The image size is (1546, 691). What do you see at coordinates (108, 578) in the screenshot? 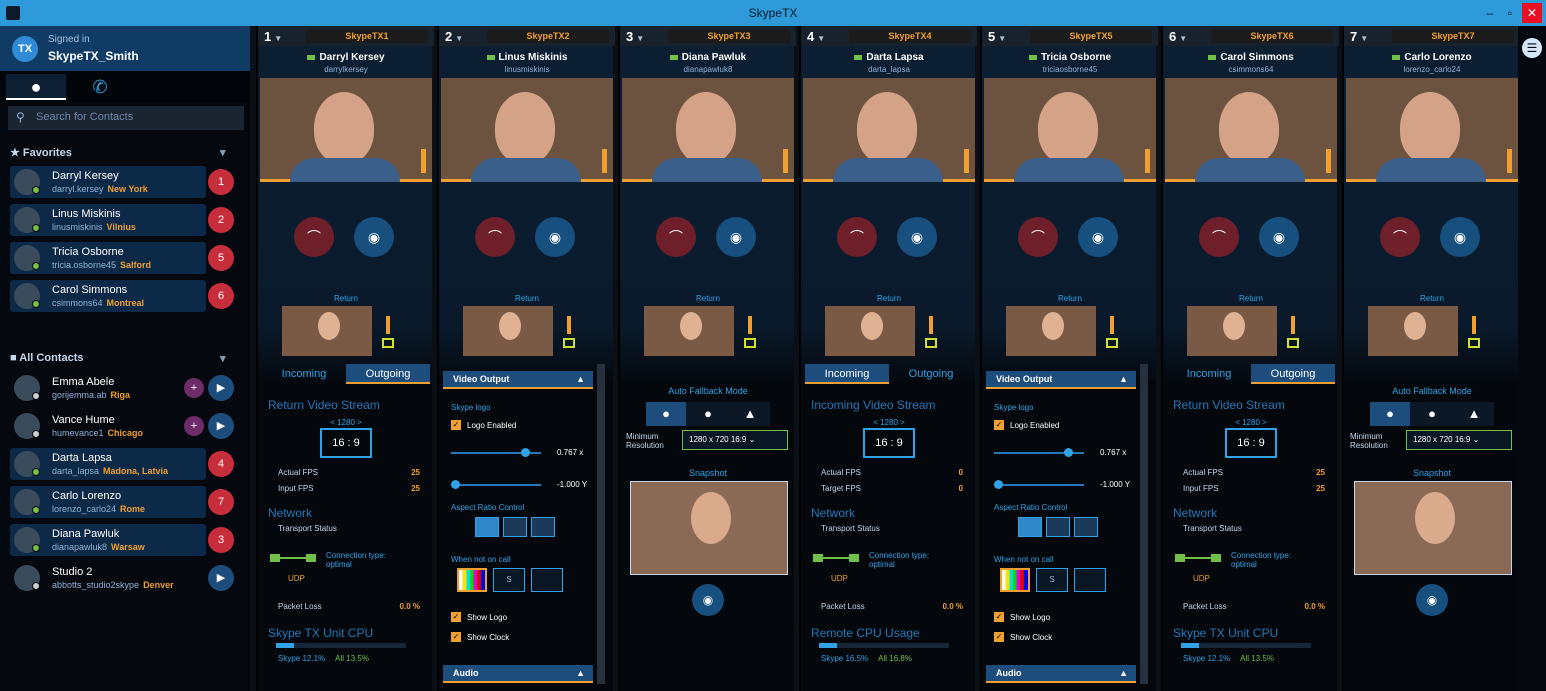
I see `contact-row: Studio 2 abbotts_studio2skype Denver` at bounding box center [108, 578].